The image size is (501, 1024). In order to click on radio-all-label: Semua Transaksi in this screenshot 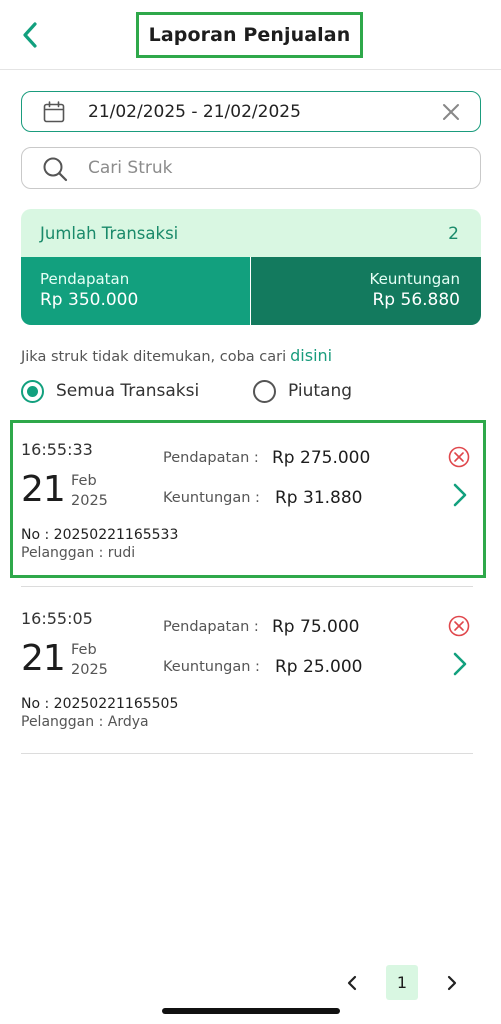, I will do `click(128, 391)`.